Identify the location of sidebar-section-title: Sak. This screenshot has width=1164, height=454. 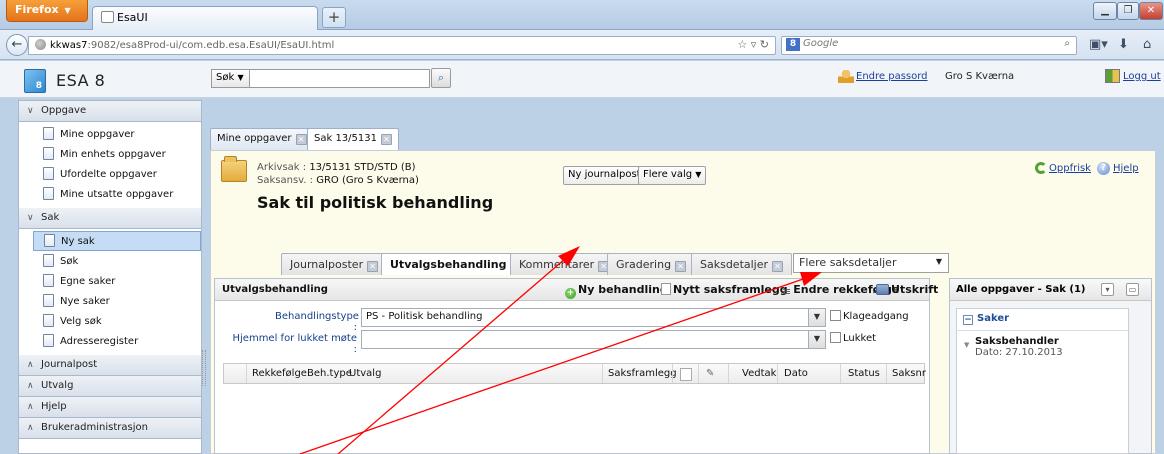
(50, 217).